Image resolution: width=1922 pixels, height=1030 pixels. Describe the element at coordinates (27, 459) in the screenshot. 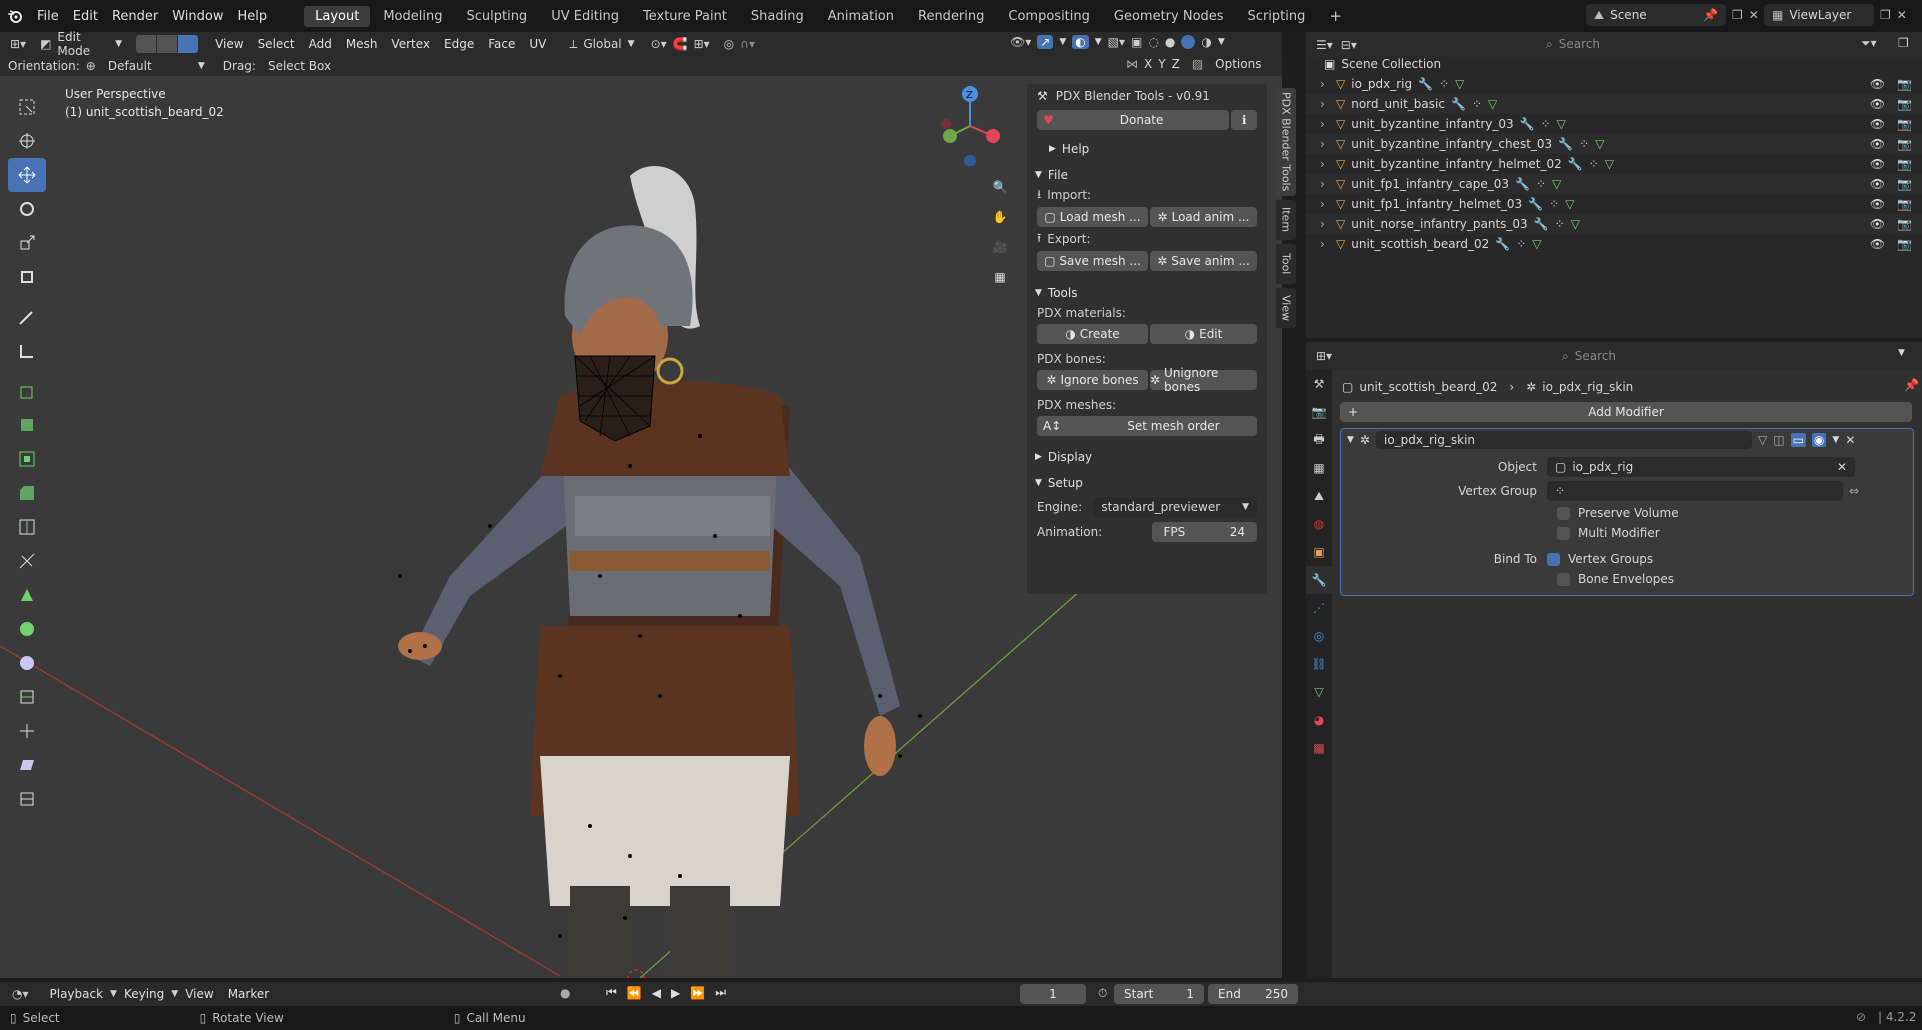

I see `inset-icon` at that location.